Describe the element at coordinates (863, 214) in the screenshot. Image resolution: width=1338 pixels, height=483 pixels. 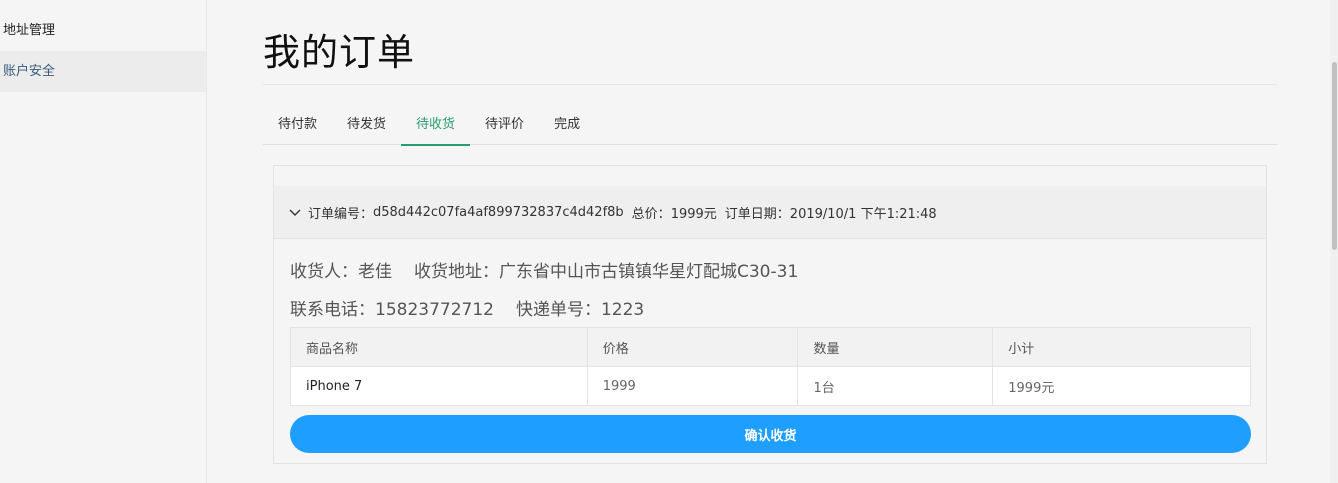
I see `order-date: 2019/10/1 下午1:21:48` at that location.